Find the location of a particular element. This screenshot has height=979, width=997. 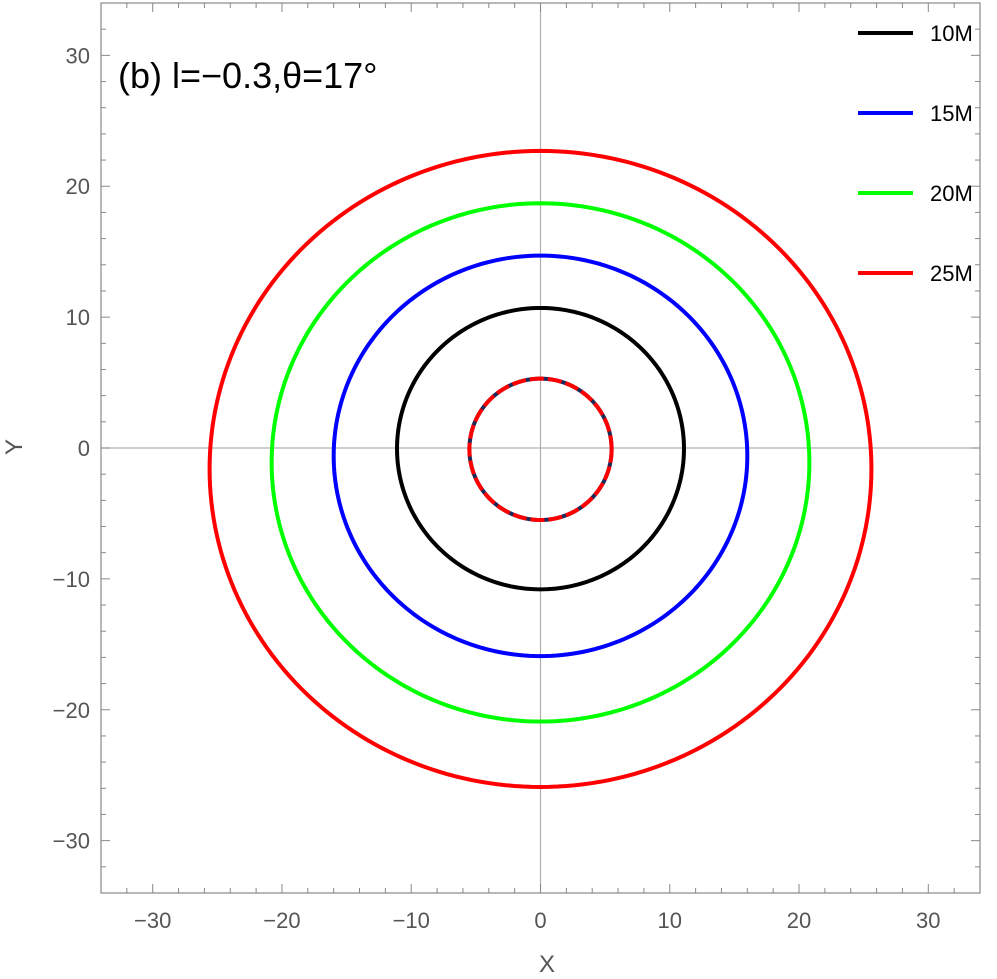

y-tick-label: 30 is located at coordinates (78, 55).